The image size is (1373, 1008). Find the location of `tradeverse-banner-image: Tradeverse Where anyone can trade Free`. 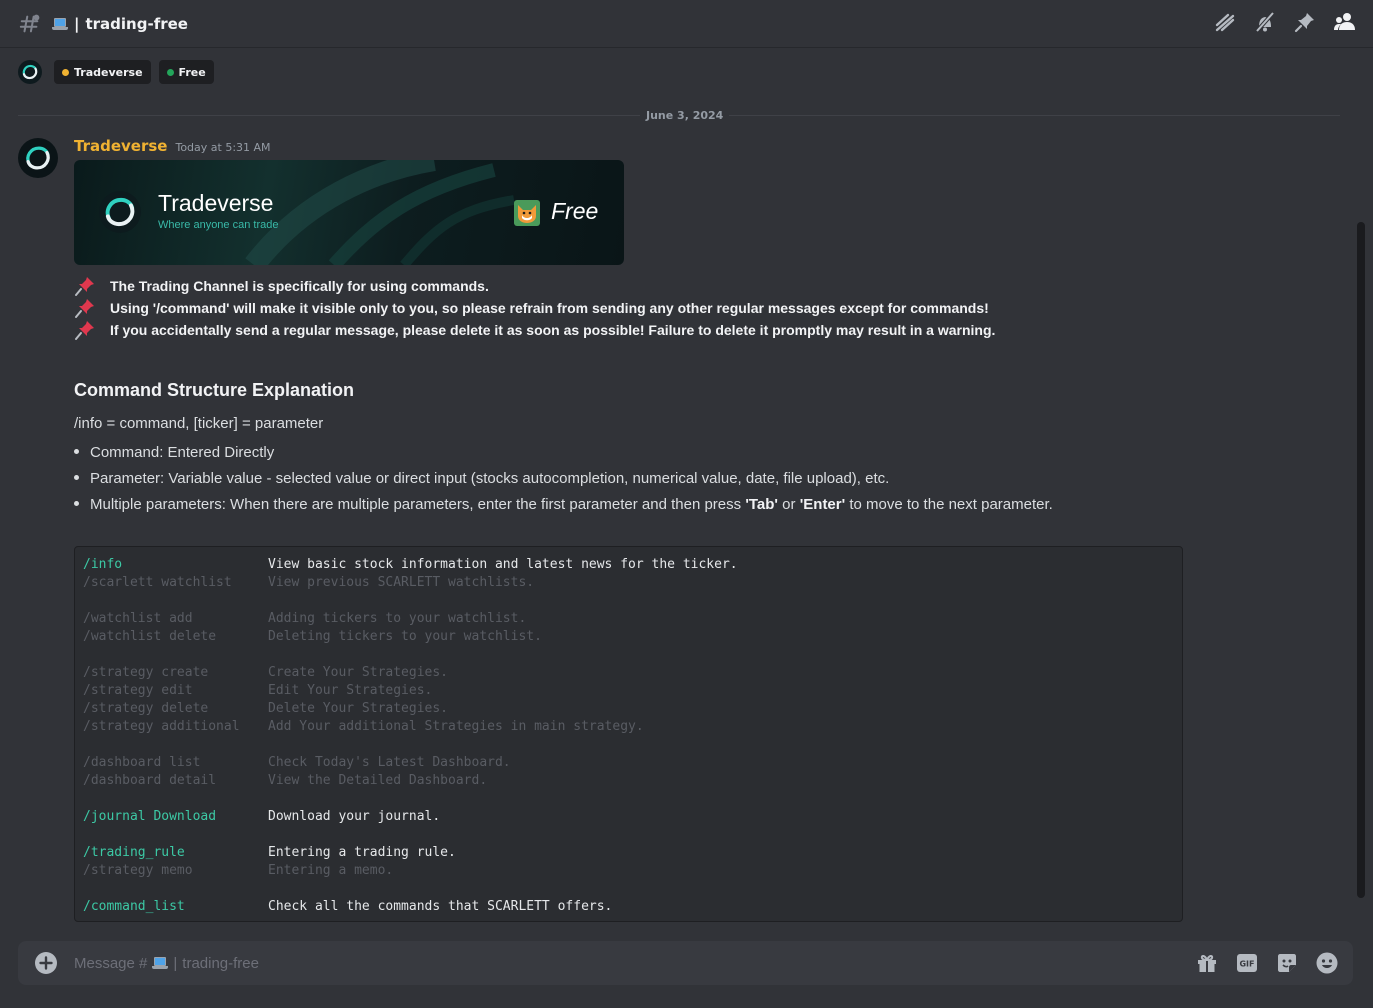

tradeverse-banner-image: Tradeverse Where anyone can trade Free is located at coordinates (349, 212).